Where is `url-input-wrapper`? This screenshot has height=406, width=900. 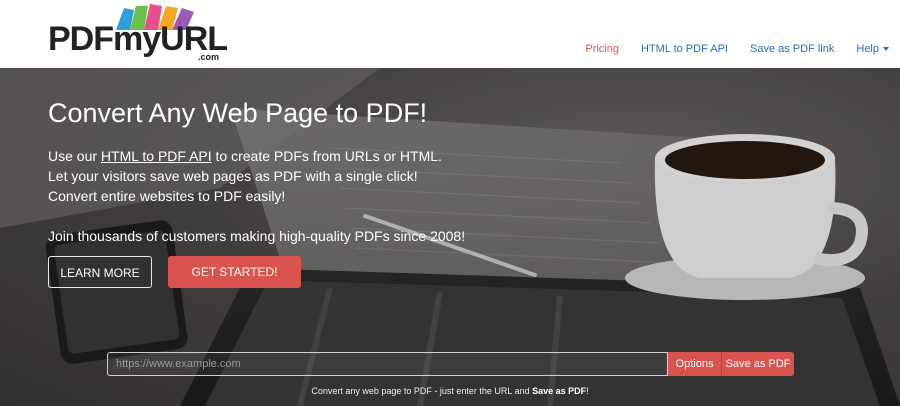 url-input-wrapper is located at coordinates (387, 364).